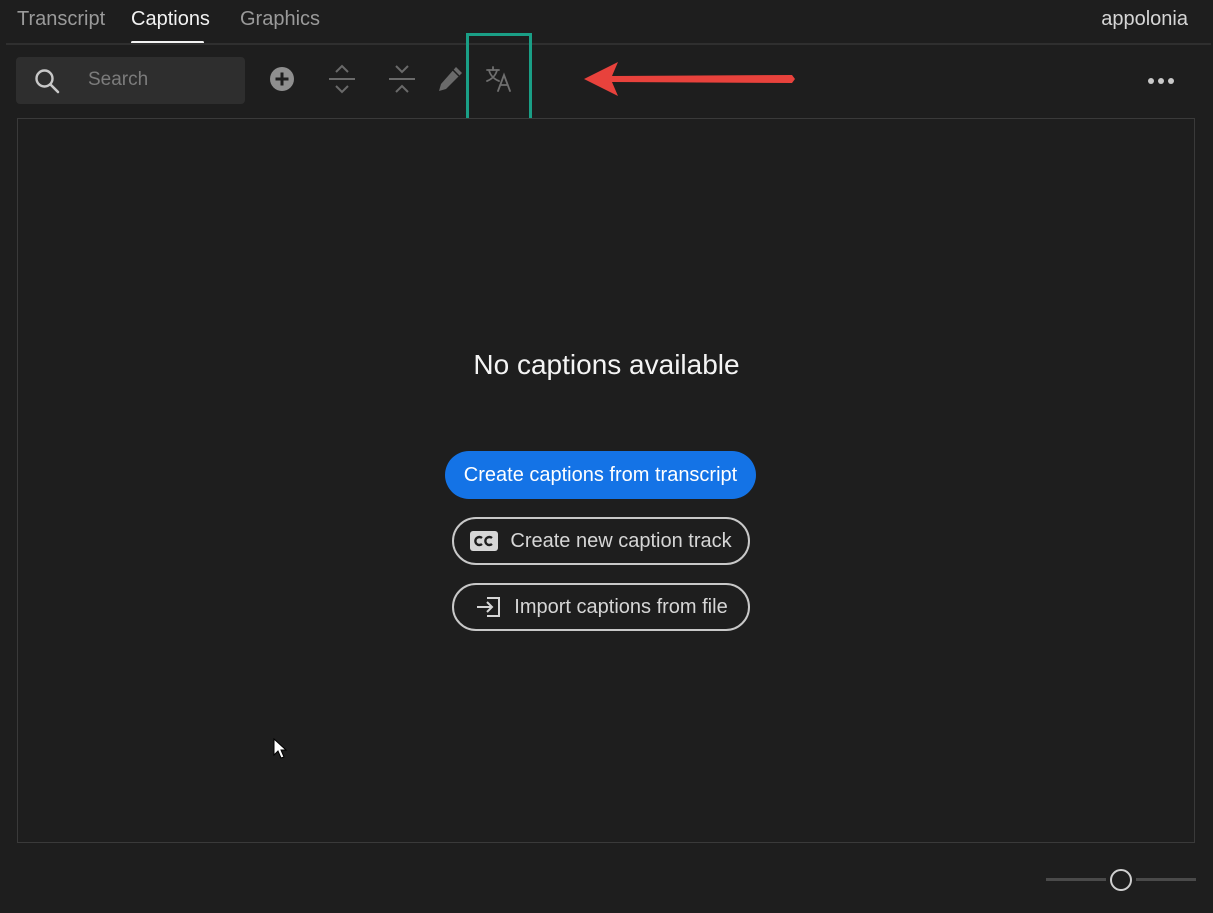 This screenshot has height=913, width=1213. I want to click on slider-thumb, so click(1121, 880).